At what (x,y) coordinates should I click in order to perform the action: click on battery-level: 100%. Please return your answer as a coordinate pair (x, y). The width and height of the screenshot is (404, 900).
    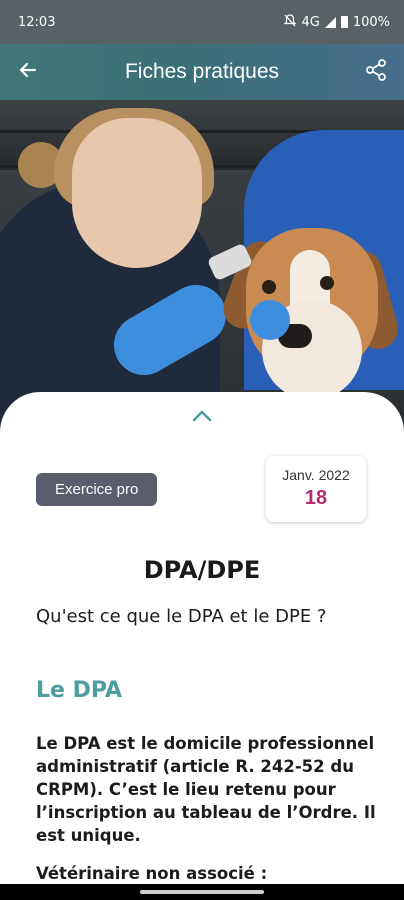
    Looking at the image, I should click on (371, 22).